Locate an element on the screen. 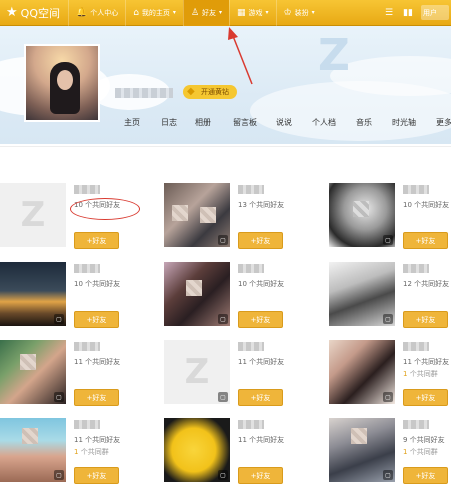 The width and height of the screenshot is (451, 488). tab-home: 主页 is located at coordinates (132, 122).